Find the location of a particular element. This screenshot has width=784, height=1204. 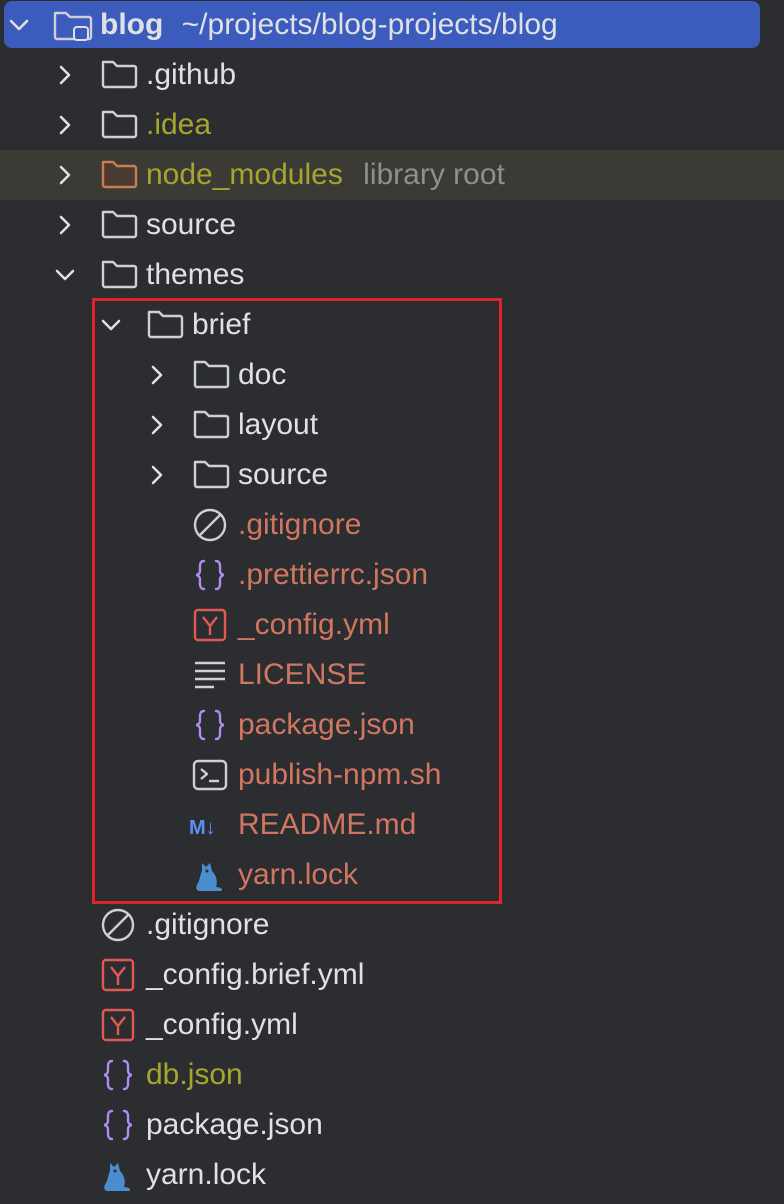

tree-root-label: blog ~/projects/blog-projects/blog is located at coordinates (329, 25).